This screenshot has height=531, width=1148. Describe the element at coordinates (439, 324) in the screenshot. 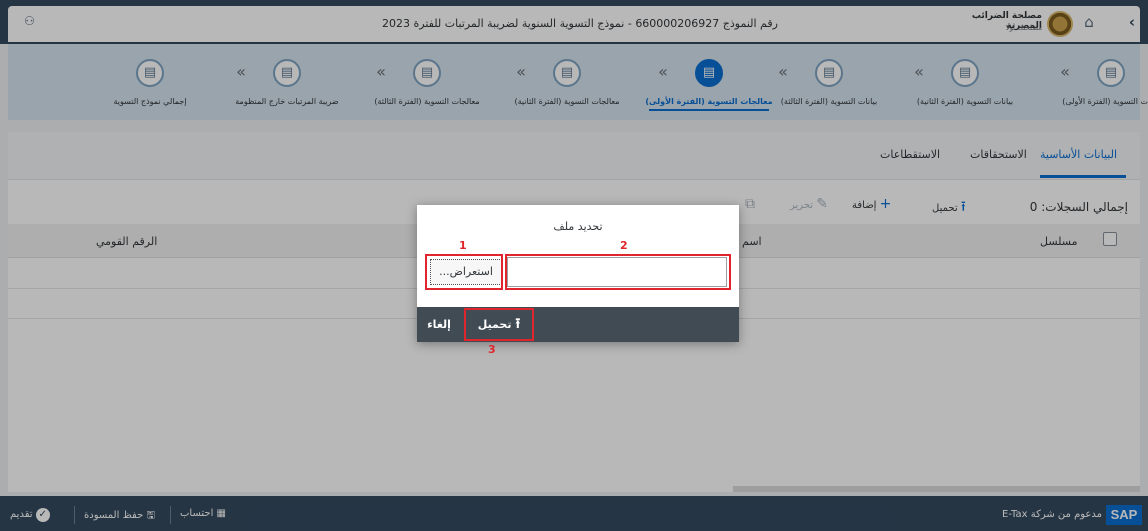

I see `dialog-cancel-button: إلغاء` at that location.